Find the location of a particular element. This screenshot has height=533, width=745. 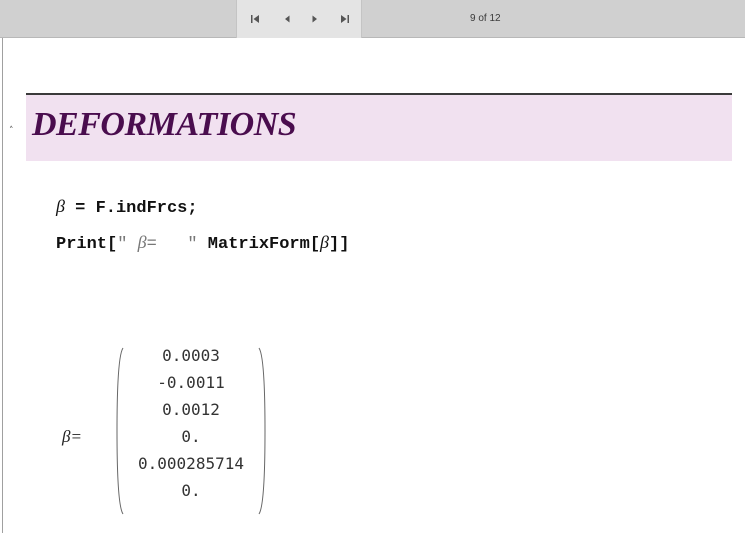

last-page-button is located at coordinates (345, 19).